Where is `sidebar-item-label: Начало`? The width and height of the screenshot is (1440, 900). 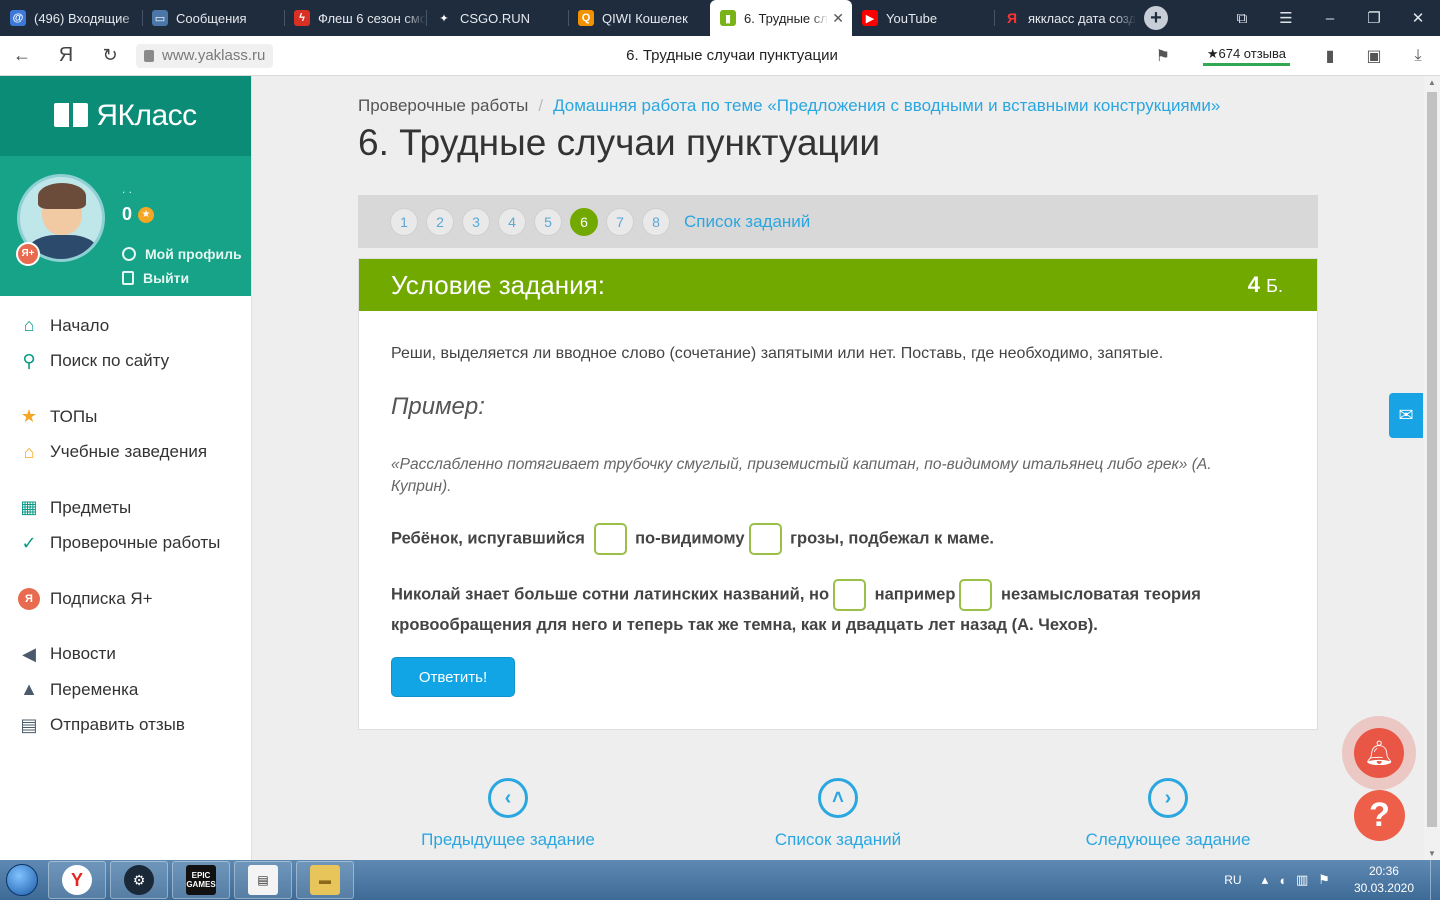 sidebar-item-label: Начало is located at coordinates (80, 325).